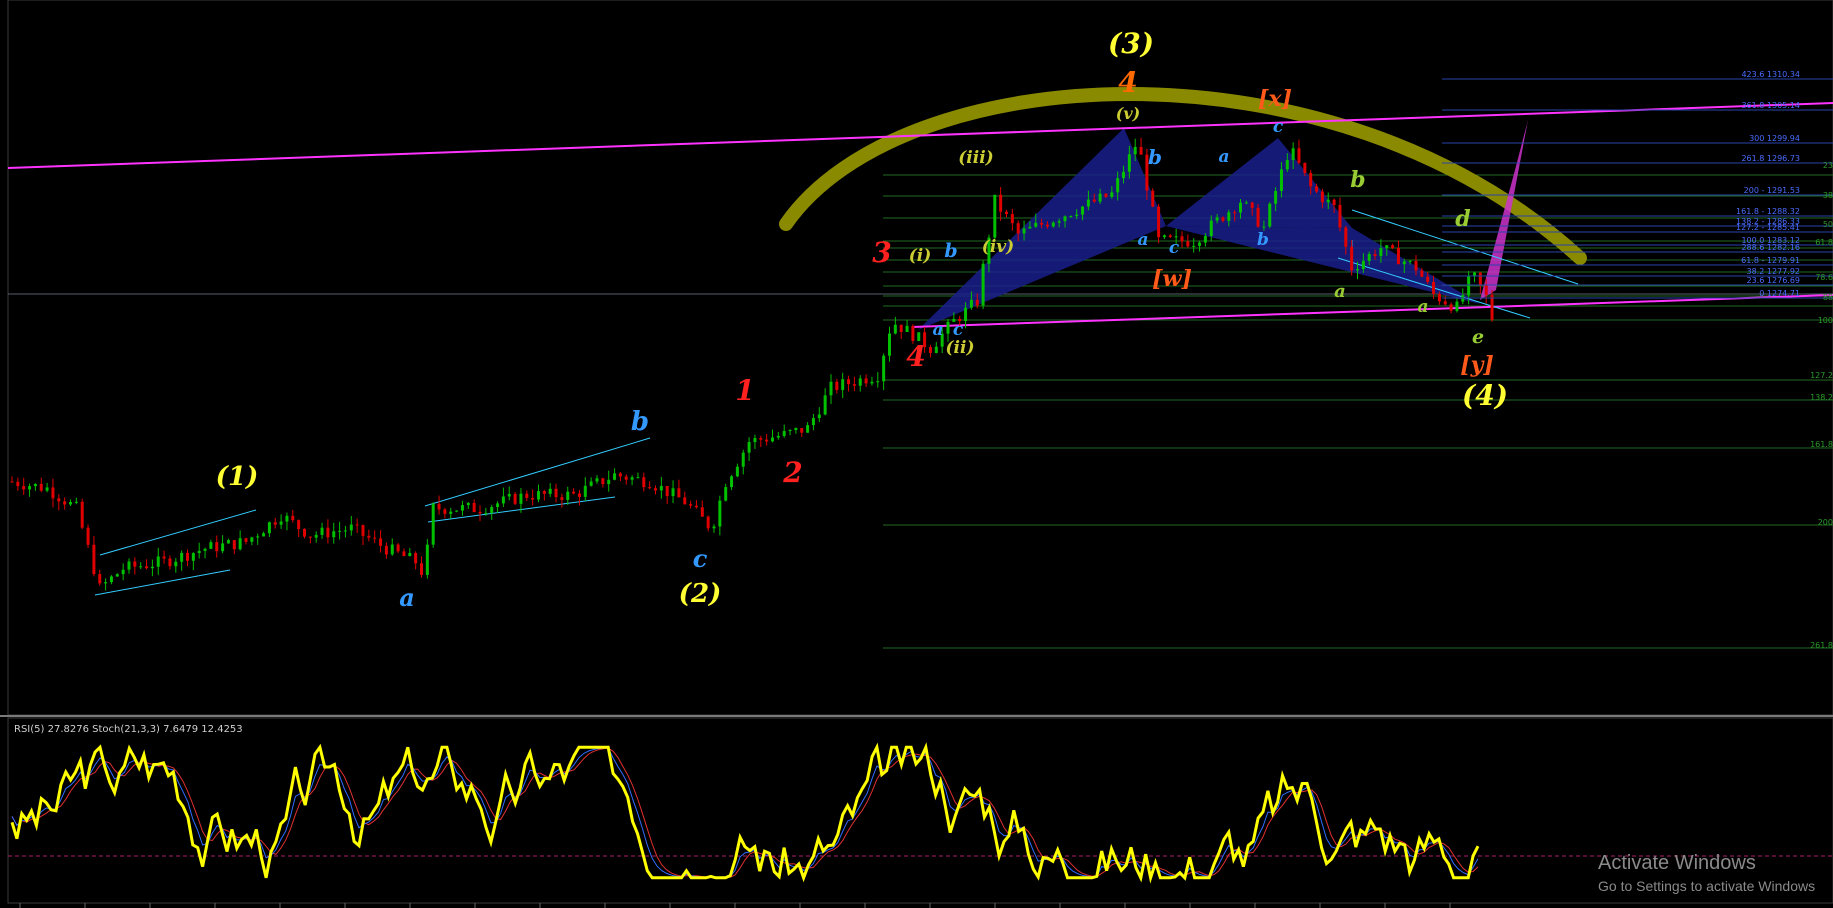 The image size is (1833, 908). I want to click on wave-label: 2, so click(792, 472).